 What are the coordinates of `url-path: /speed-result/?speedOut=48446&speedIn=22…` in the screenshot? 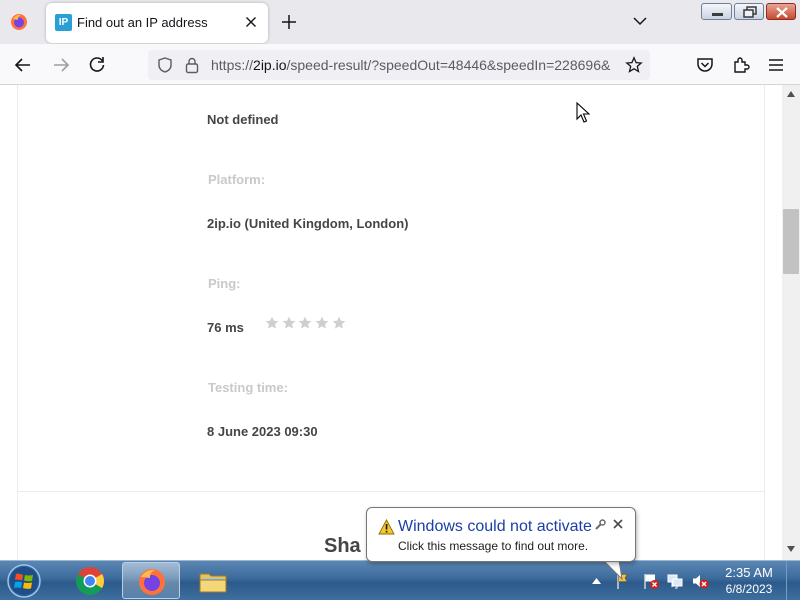 It's located at (448, 65).